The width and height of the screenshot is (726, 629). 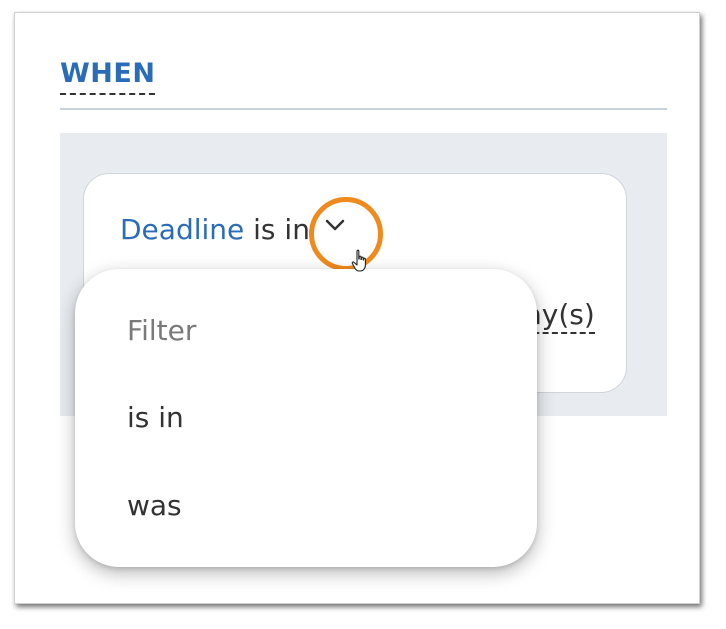 What do you see at coordinates (182, 229) in the screenshot?
I see `condition-field: Deadline` at bounding box center [182, 229].